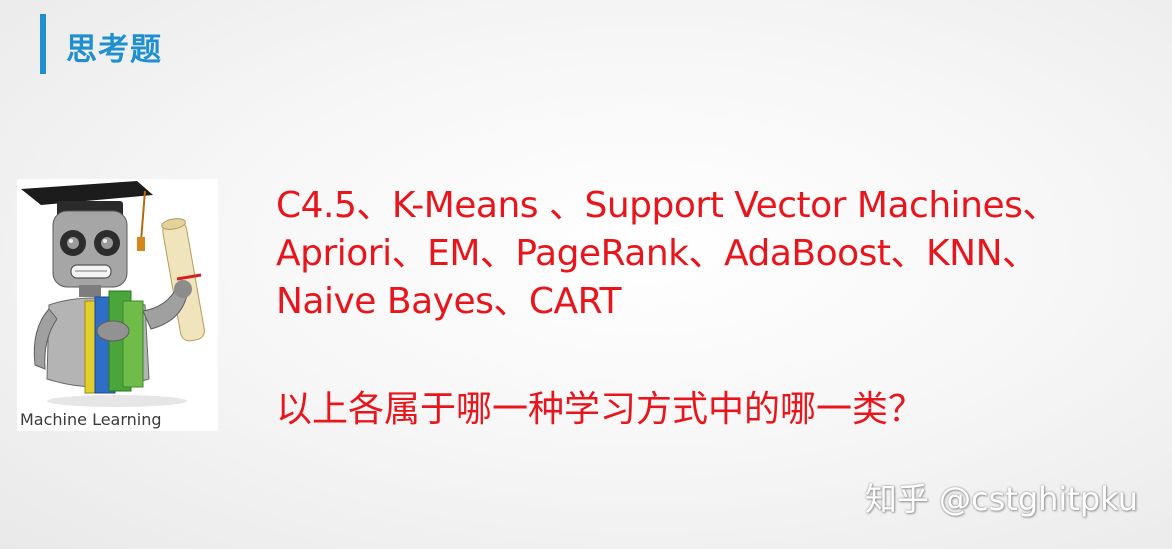 This screenshot has height=549, width=1172. I want to click on slide-title: 思考题, so click(114, 50).